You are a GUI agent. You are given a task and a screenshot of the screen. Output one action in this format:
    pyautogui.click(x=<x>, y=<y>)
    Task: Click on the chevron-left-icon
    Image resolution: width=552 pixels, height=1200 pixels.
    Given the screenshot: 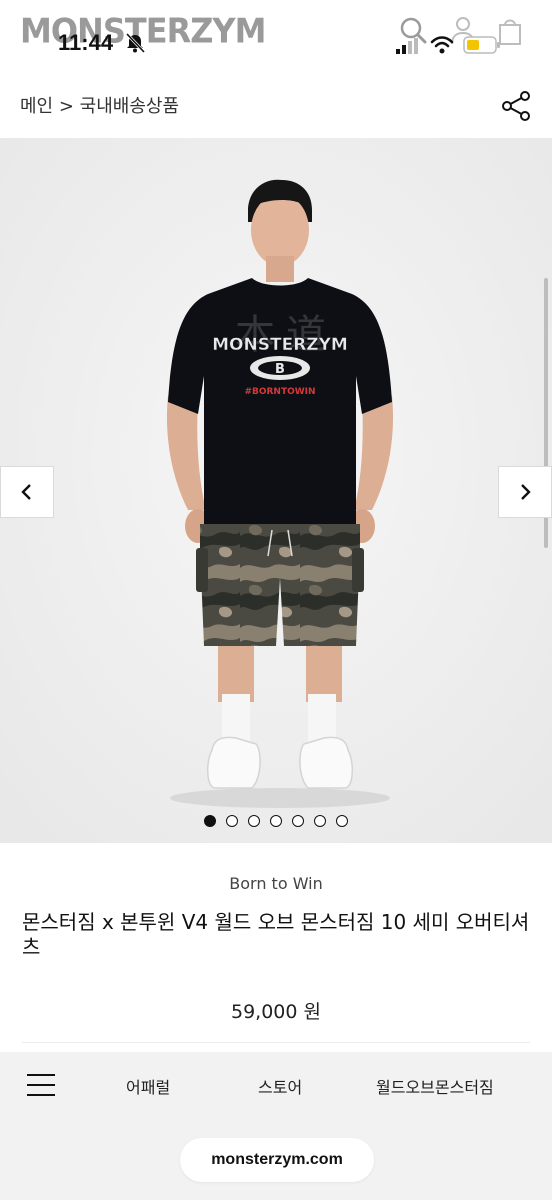 What is the action you would take?
    pyautogui.click(x=26, y=492)
    